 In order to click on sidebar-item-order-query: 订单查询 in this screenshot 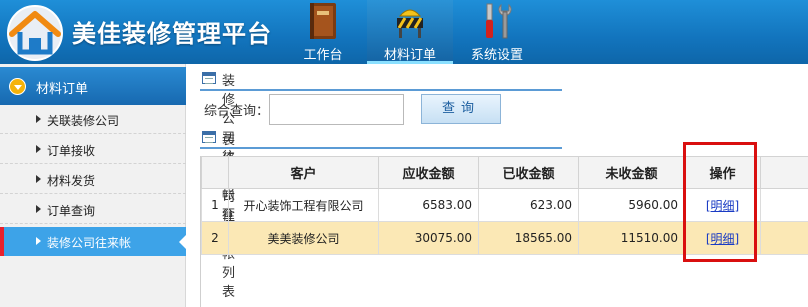, I will do `click(93, 209)`.